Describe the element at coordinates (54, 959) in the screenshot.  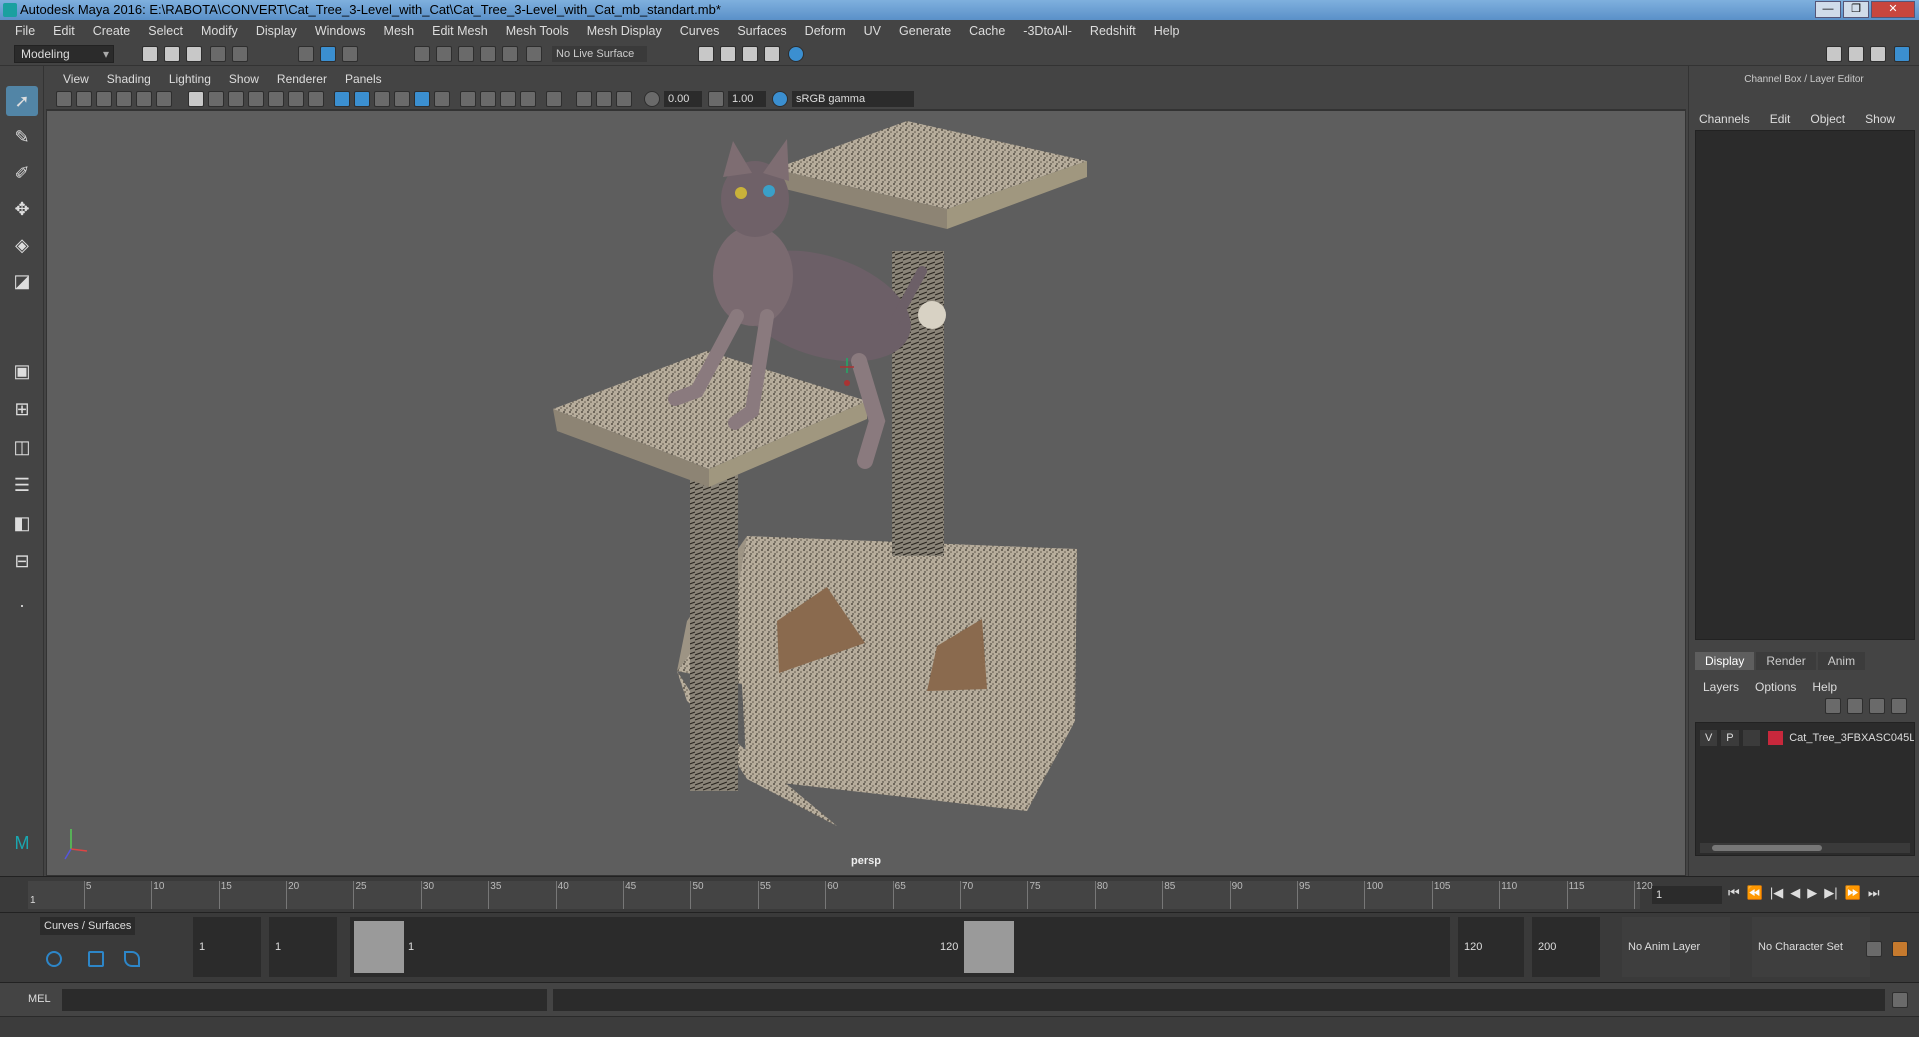
I see `nurbs-circle-icon` at that location.